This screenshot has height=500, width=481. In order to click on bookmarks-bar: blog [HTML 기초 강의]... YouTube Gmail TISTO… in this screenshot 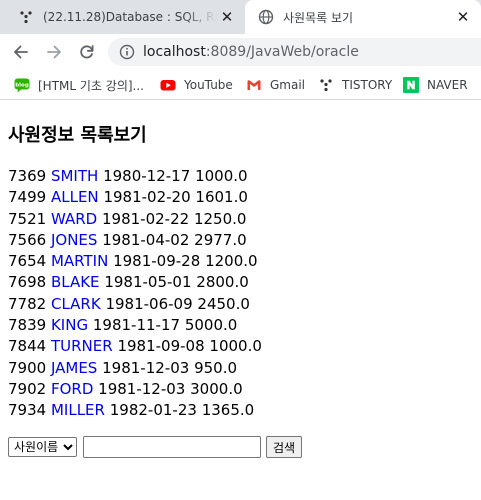, I will do `click(240, 85)`.